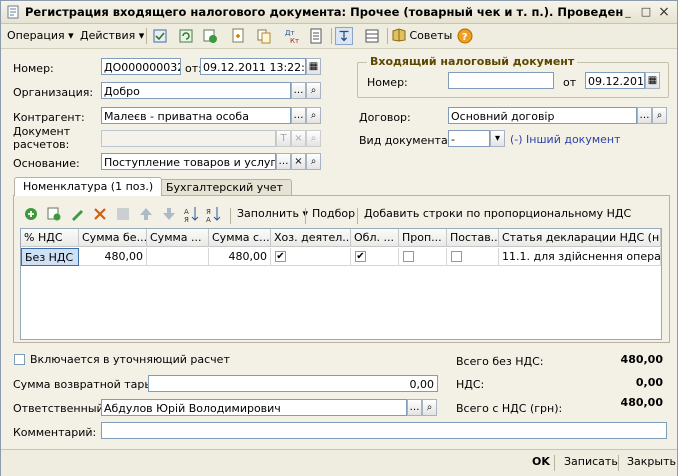 Image resolution: width=678 pixels, height=476 pixels. I want to click on actions-menu: Действия ▾, so click(112, 36).